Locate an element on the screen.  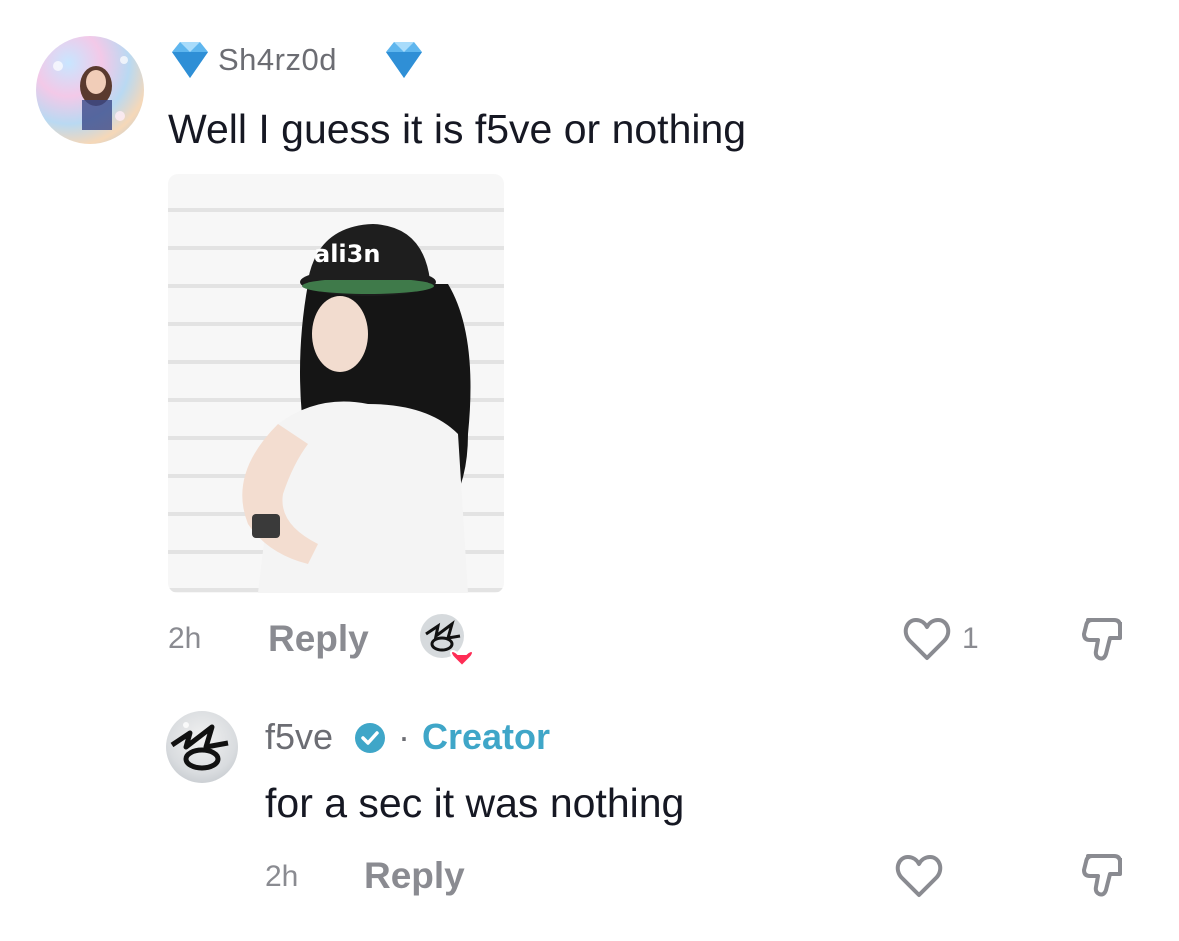
reply-author-avatar is located at coordinates (202, 747).